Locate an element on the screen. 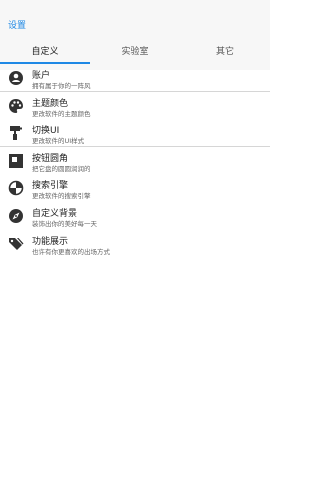 This screenshot has width=320, height=480. settings-item-description: 更改软件的主题颜色 is located at coordinates (61, 114).